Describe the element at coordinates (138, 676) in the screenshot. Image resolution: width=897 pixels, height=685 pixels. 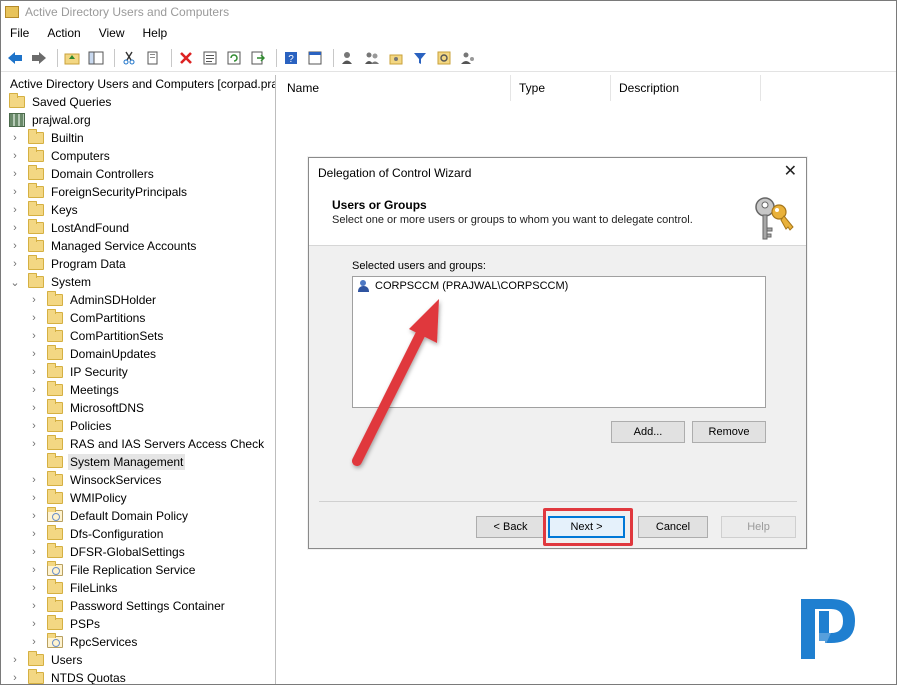
I see `tree-item-ntds-quotas: › NTDS Quotas` at that location.